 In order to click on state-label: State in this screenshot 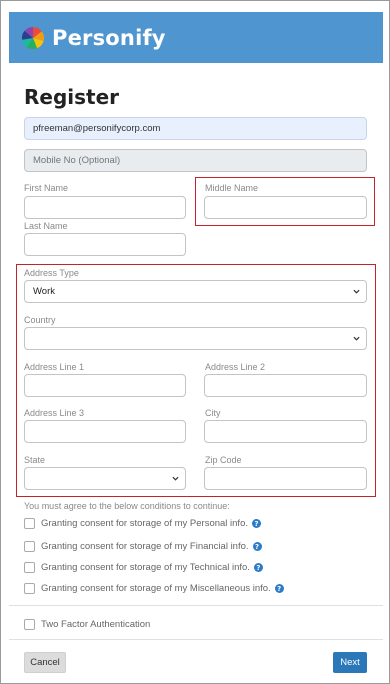, I will do `click(35, 460)`.